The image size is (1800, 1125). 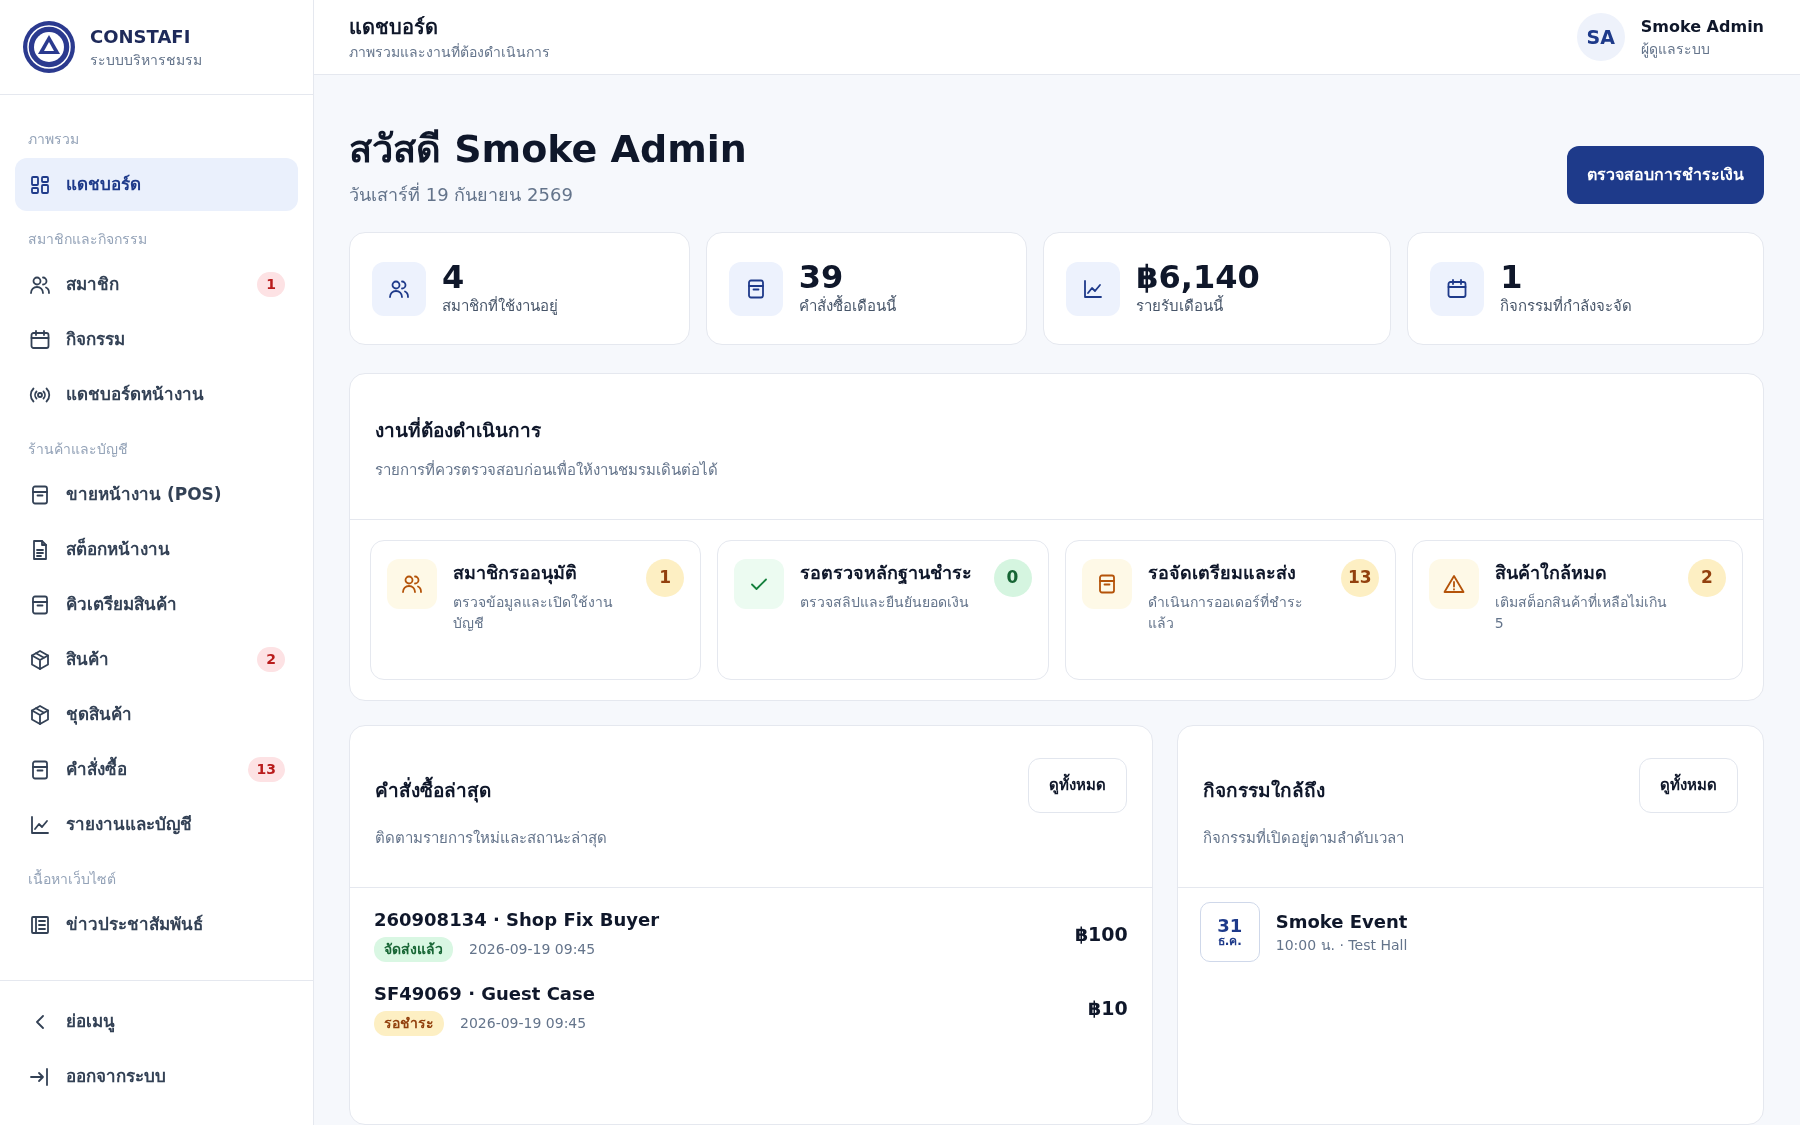 I want to click on sidebar-item: ข่าวประชาสัมพันธ์, so click(x=156, y=924).